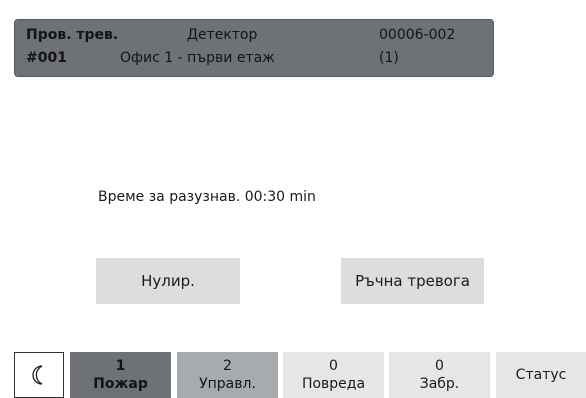  I want to click on tab-status-label: Статус, so click(541, 375).